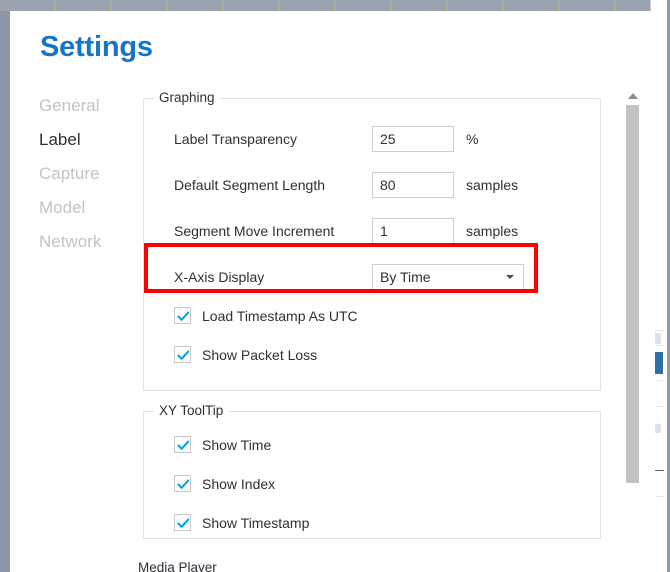 This screenshot has width=670, height=572. I want to click on default-segment-length-unit: samples, so click(492, 185).